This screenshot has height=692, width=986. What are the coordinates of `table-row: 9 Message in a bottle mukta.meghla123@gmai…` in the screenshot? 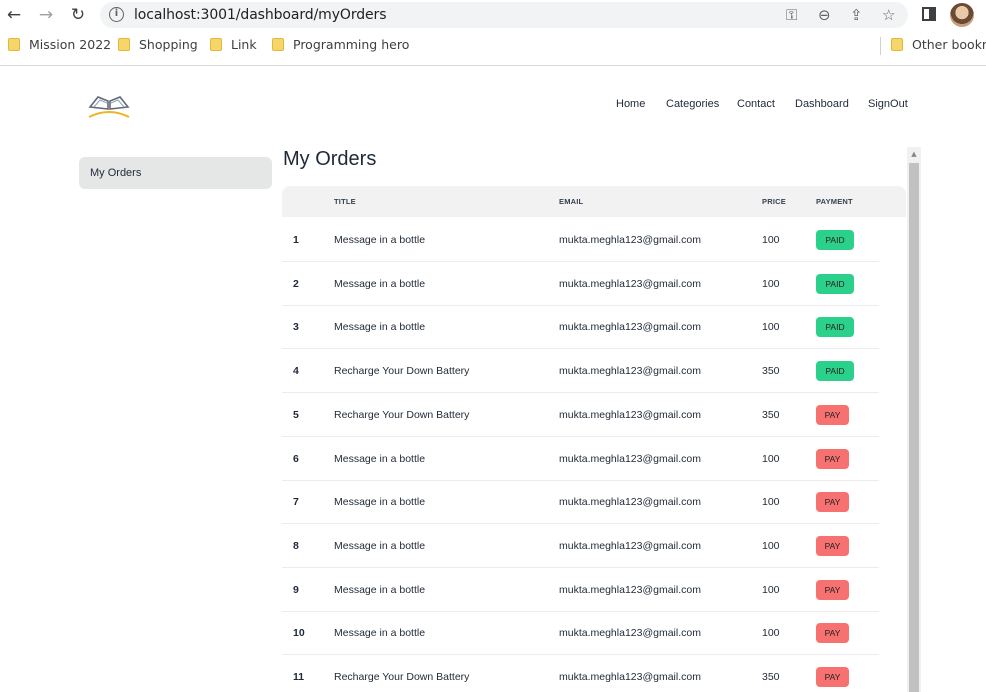 It's located at (580, 590).